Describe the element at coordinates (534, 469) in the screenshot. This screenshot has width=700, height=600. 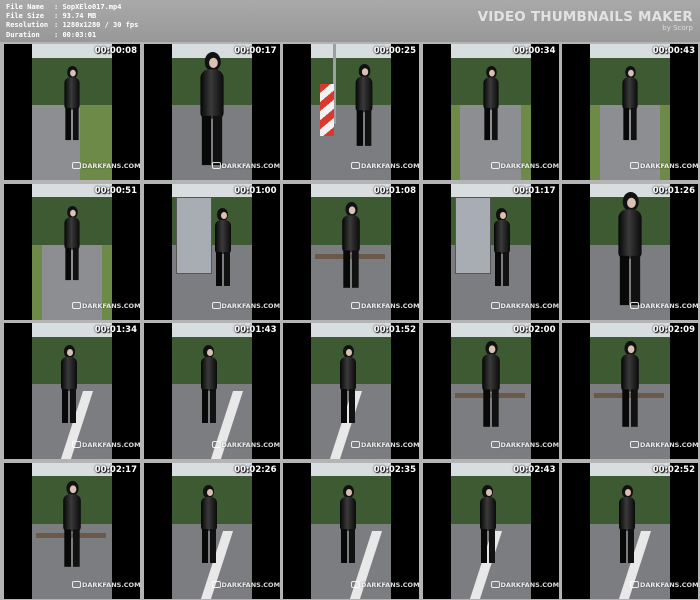
I see `thumbnail-timestamp: 00:02:43` at that location.